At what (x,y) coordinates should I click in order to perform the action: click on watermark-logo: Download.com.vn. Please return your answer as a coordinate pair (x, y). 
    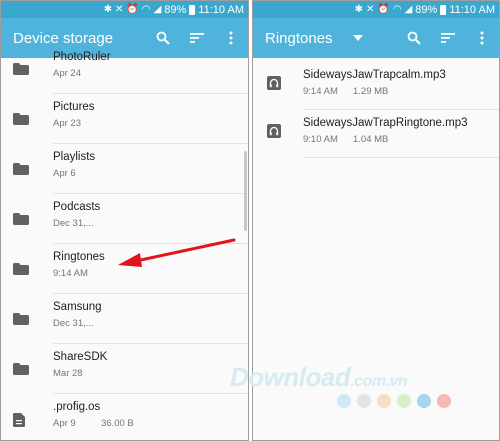
    Looking at the image, I should click on (319, 377).